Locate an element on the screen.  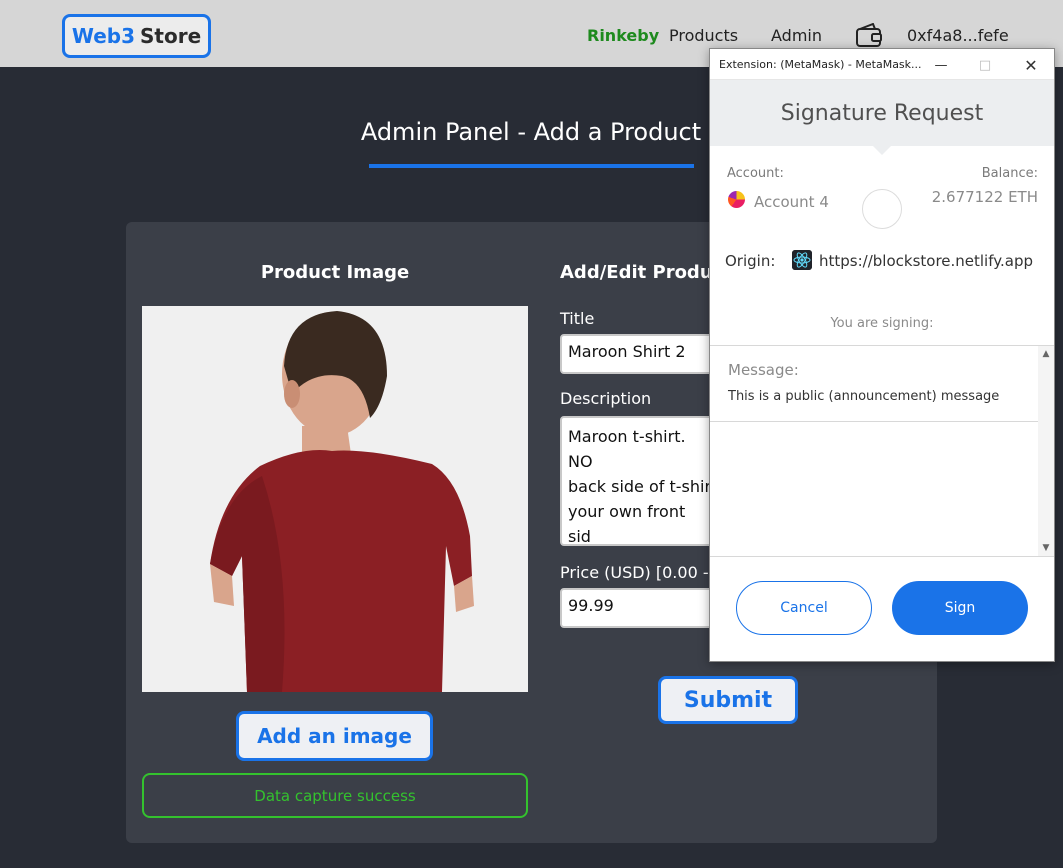
react-site-icon is located at coordinates (802, 260).